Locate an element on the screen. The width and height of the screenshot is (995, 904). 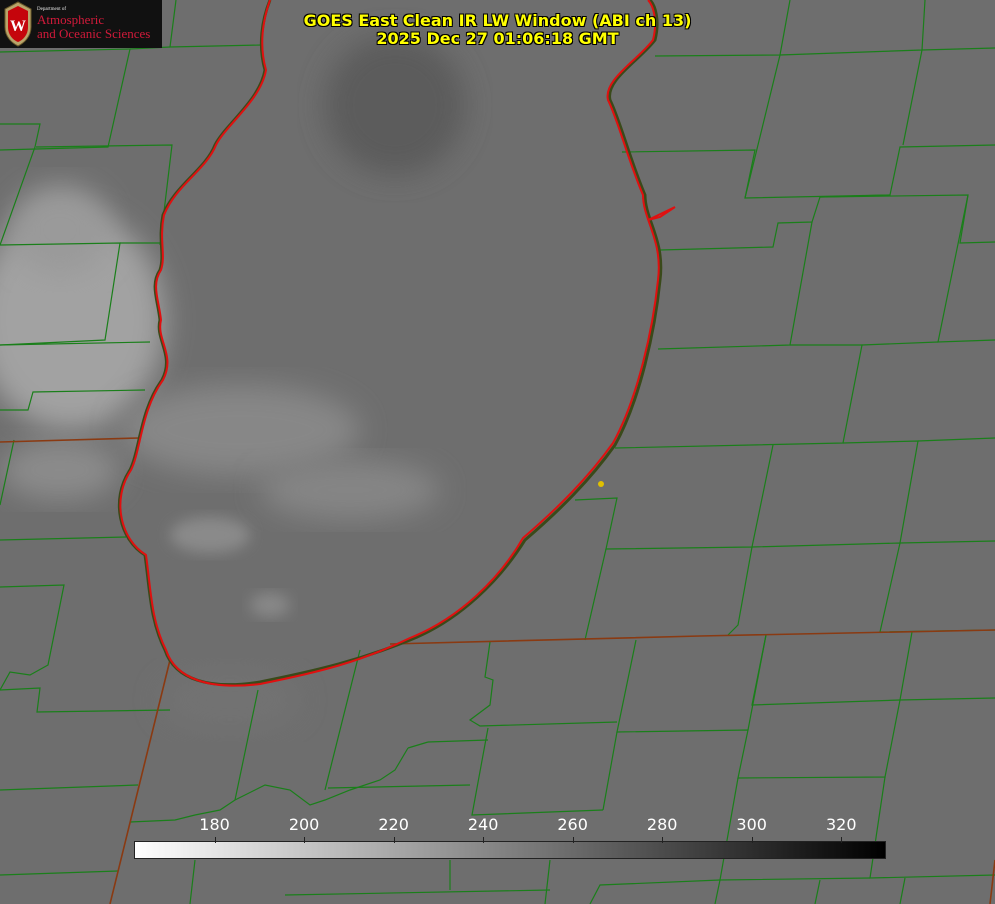
colorbar-tick-label: 240 is located at coordinates (483, 824).